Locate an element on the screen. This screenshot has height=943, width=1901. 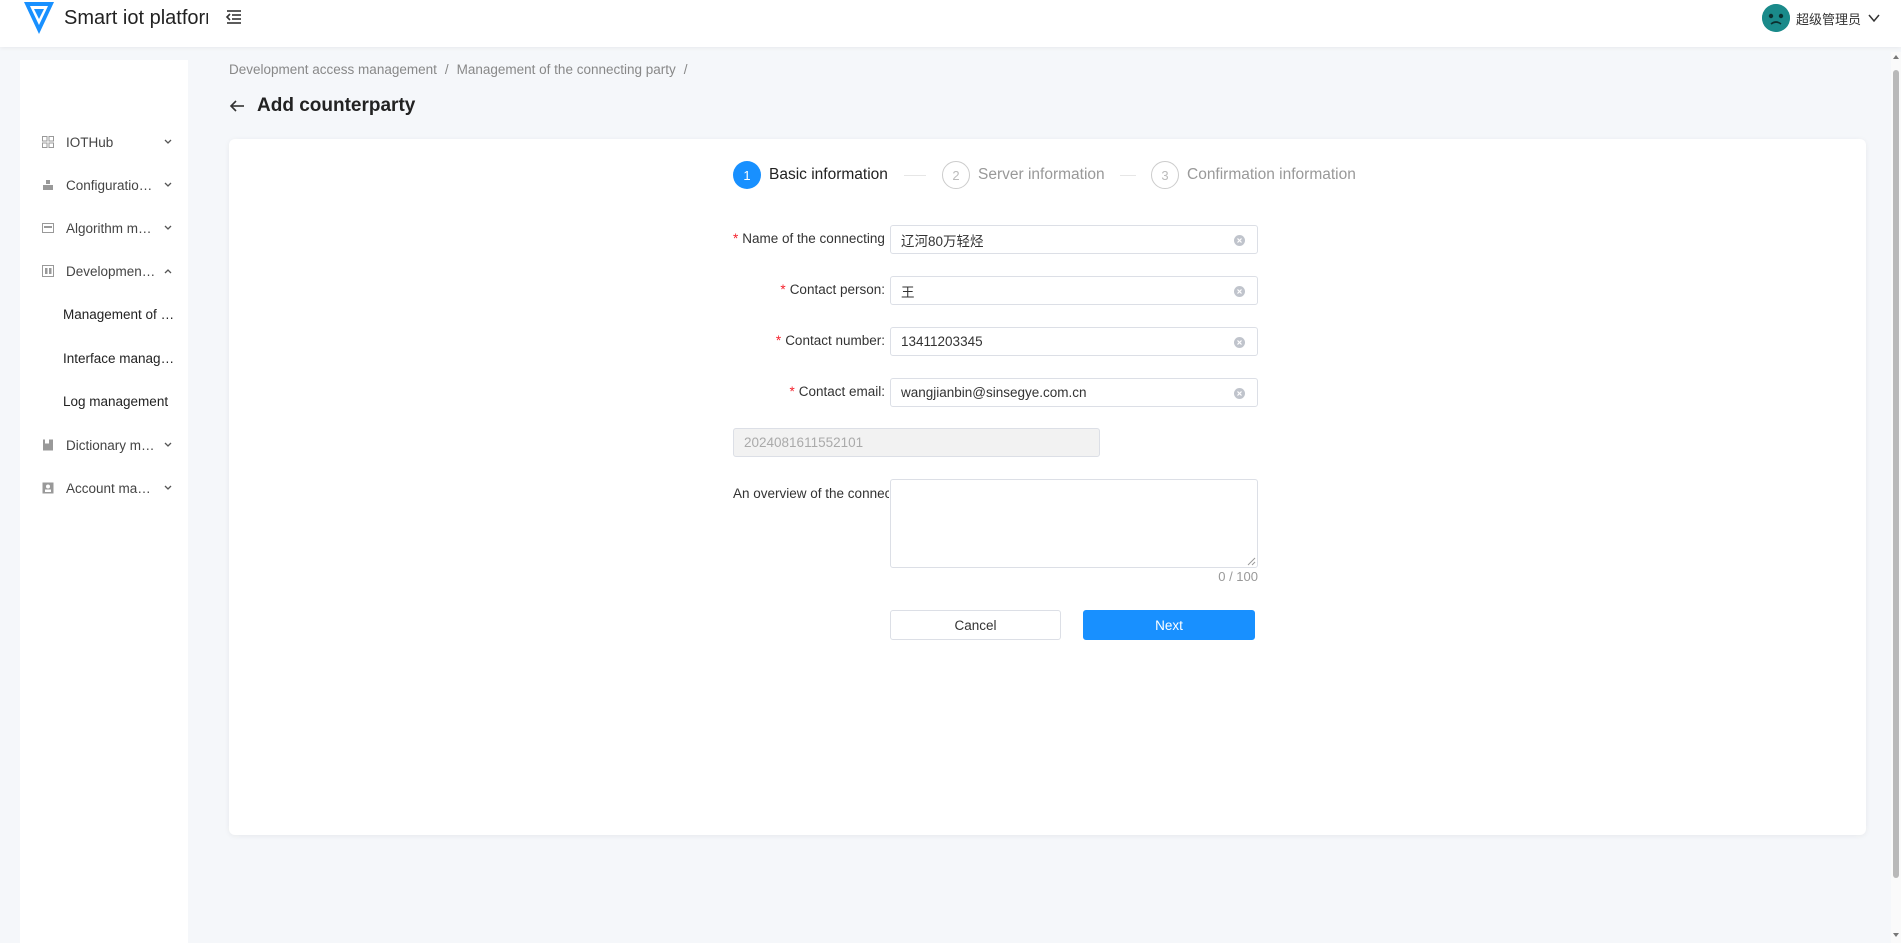
step-title: Server information is located at coordinates (1041, 174).